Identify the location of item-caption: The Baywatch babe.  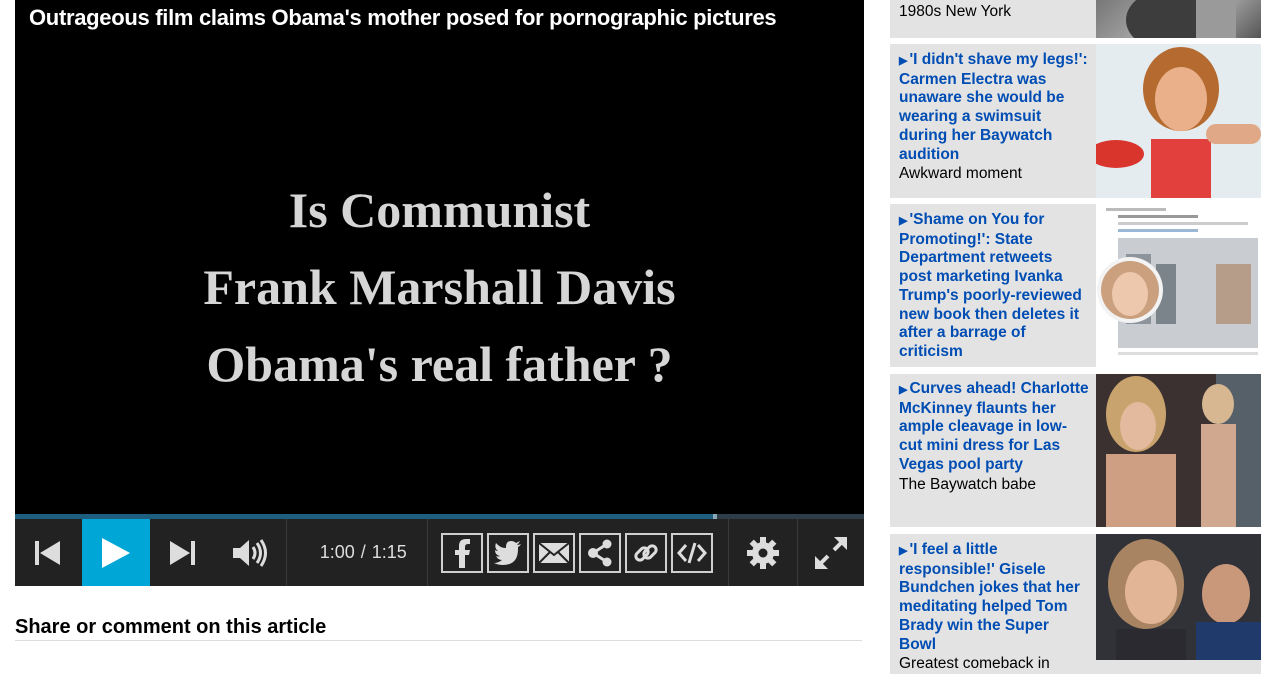
(968, 484).